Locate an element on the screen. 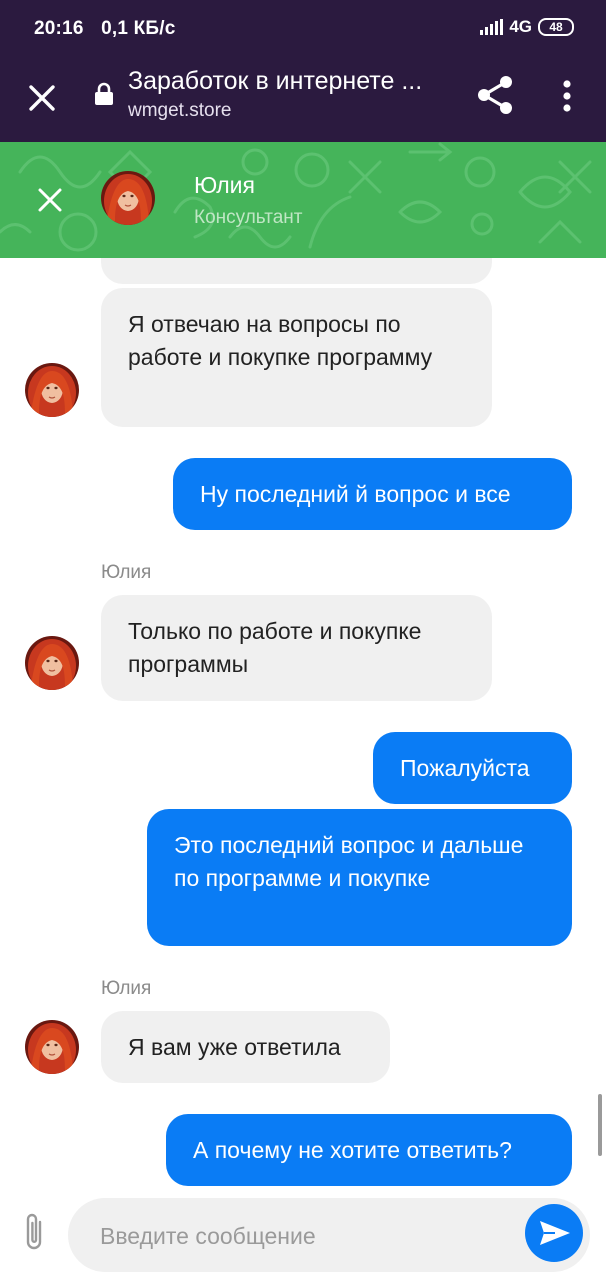 Image resolution: width=606 pixels, height=1280 pixels. header-pattern is located at coordinates (296, 197).